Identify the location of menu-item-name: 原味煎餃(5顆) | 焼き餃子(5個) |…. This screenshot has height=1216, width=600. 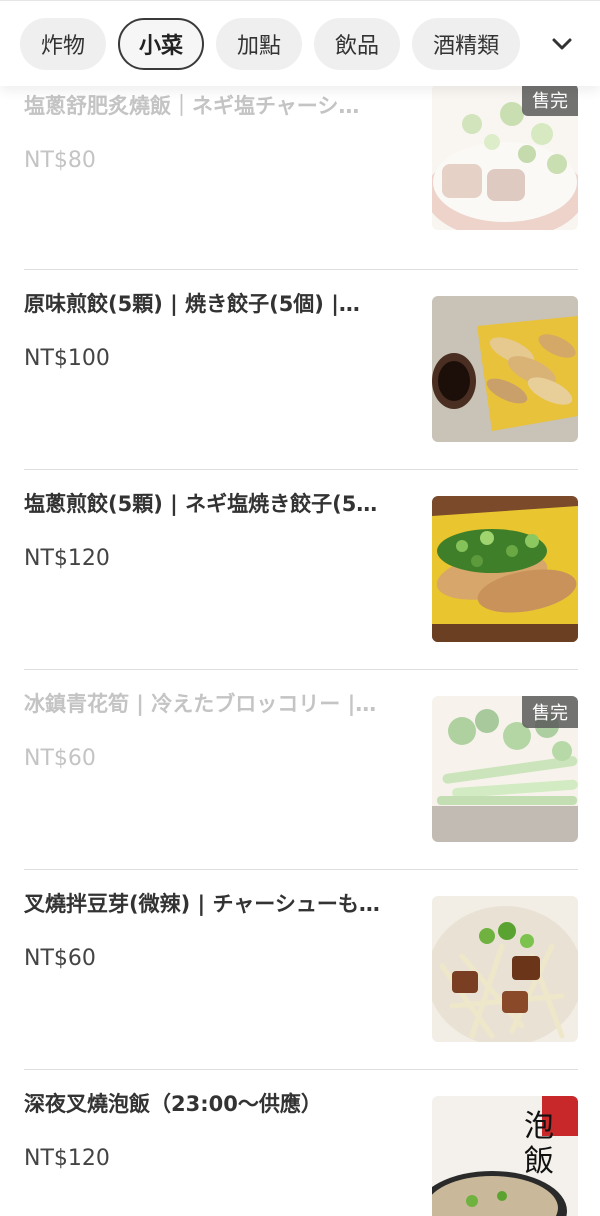
(192, 304).